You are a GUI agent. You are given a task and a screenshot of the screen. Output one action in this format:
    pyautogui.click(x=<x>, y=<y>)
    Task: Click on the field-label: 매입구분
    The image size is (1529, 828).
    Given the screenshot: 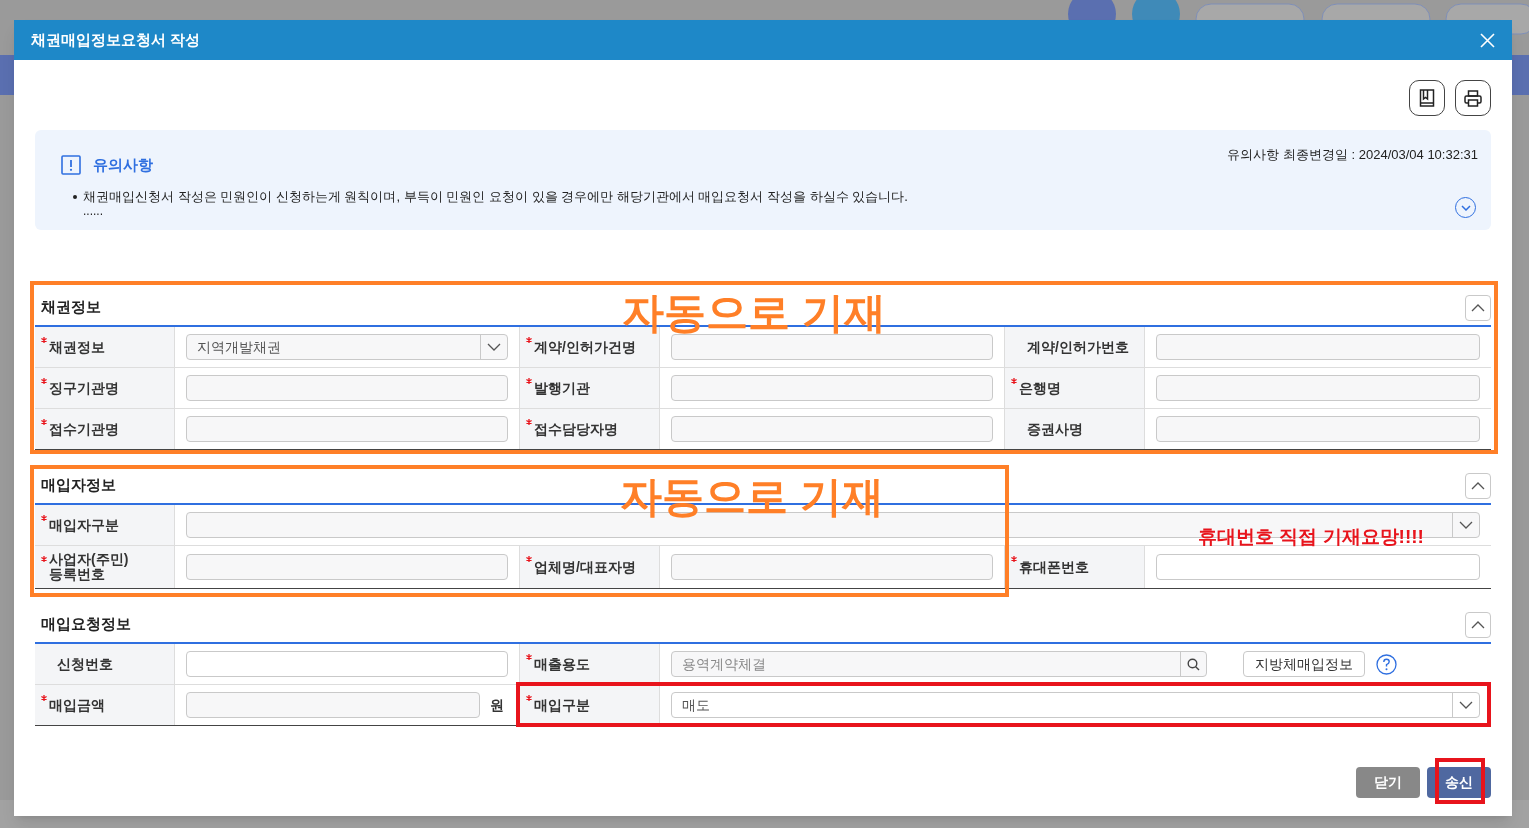 What is the action you would take?
    pyautogui.click(x=562, y=705)
    